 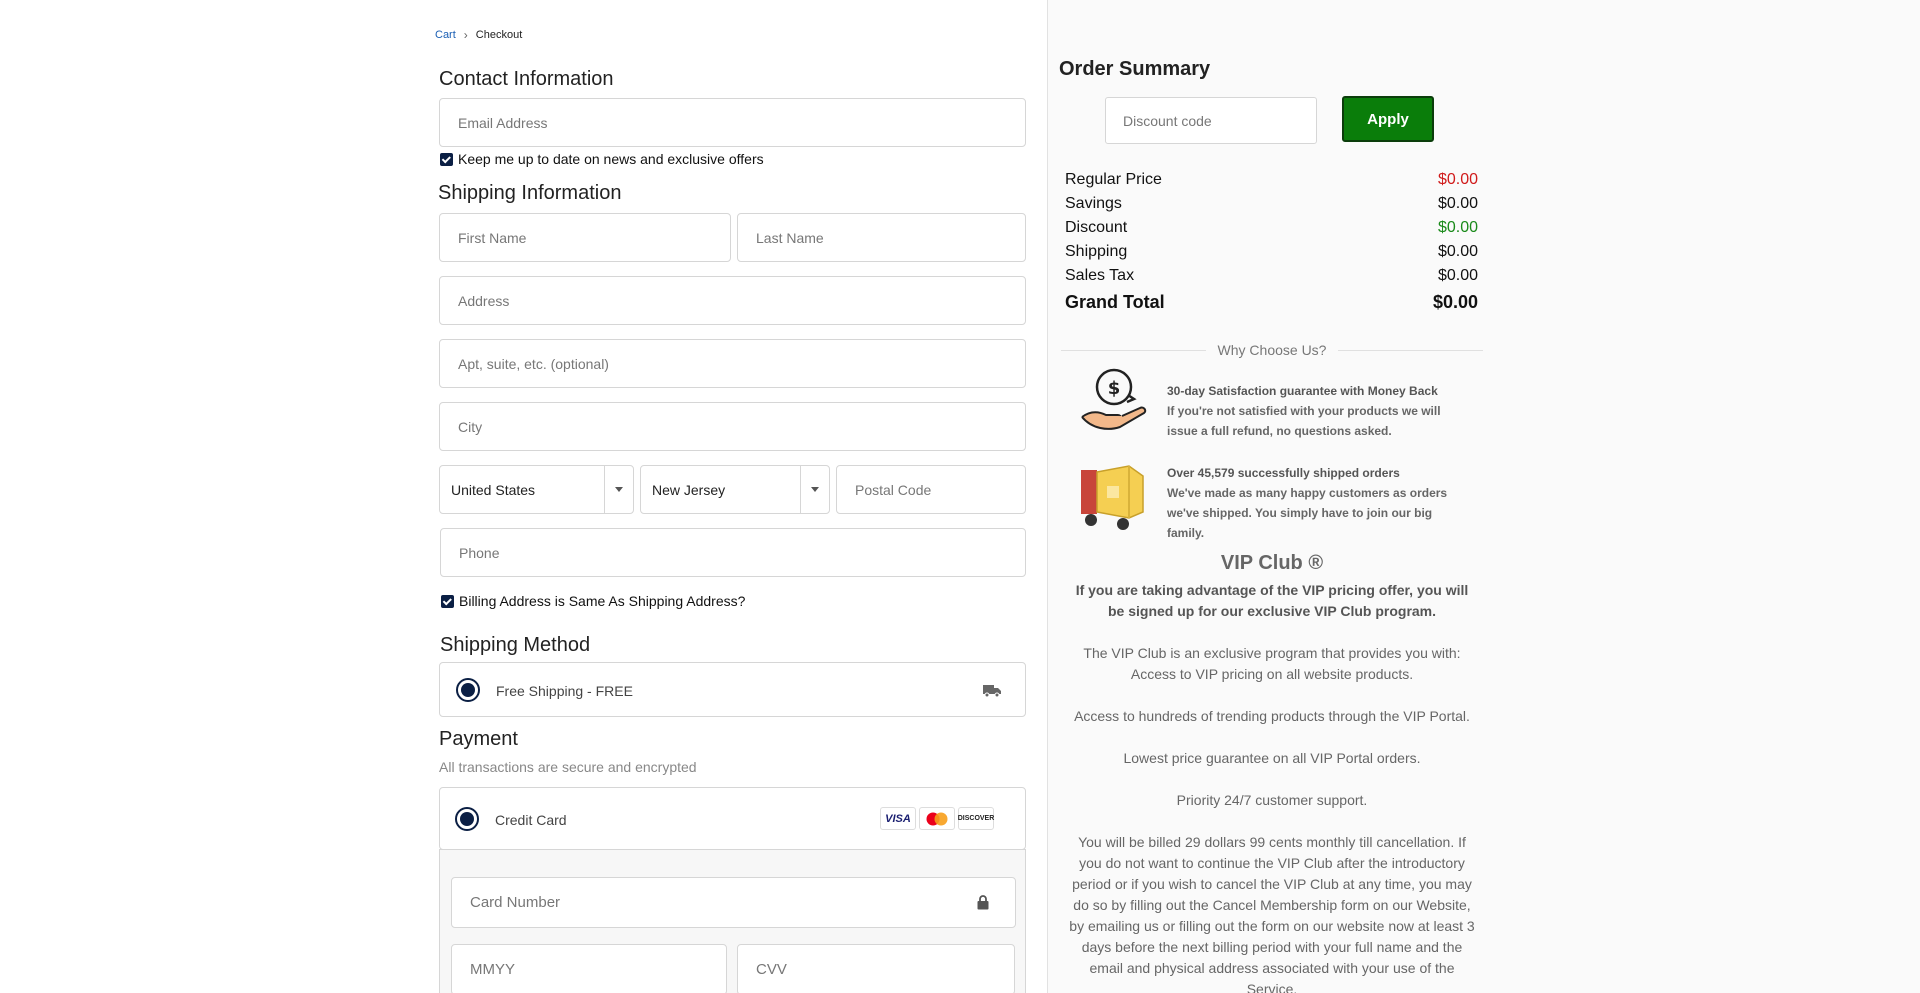 I want to click on city-input, so click(x=732, y=426).